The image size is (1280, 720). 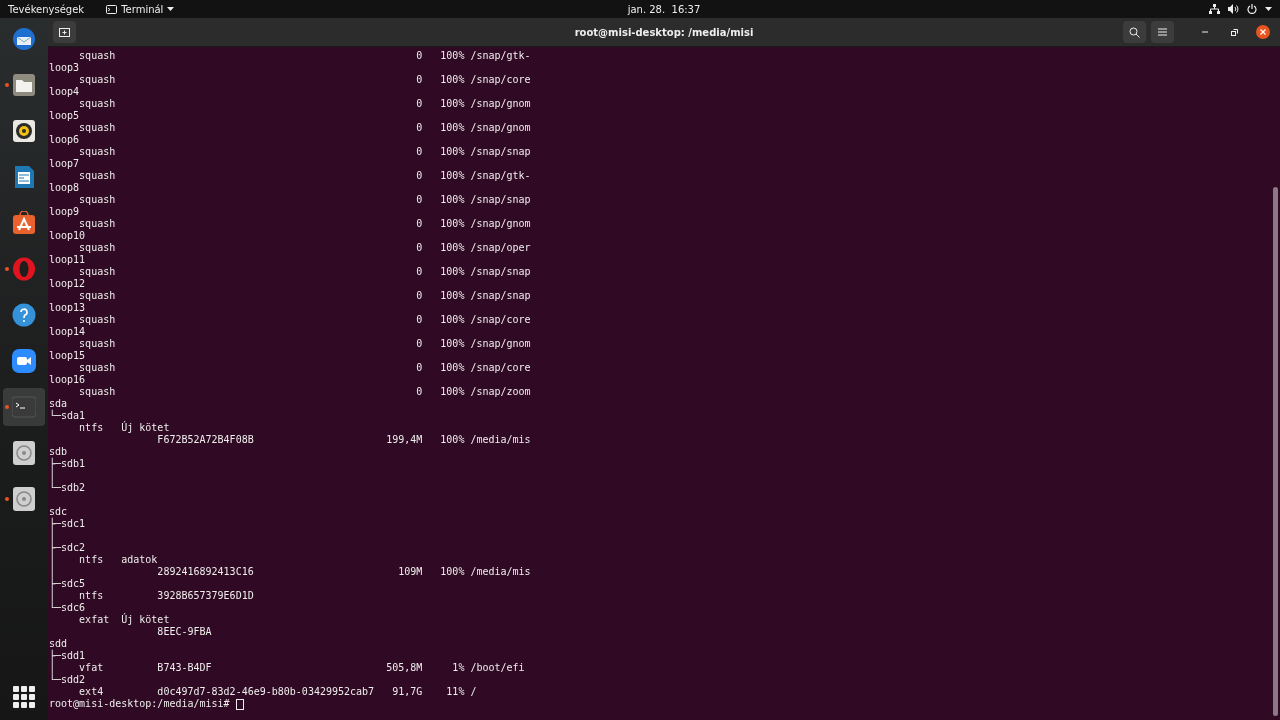 I want to click on terminal-line: loop3, so click(x=65, y=68).